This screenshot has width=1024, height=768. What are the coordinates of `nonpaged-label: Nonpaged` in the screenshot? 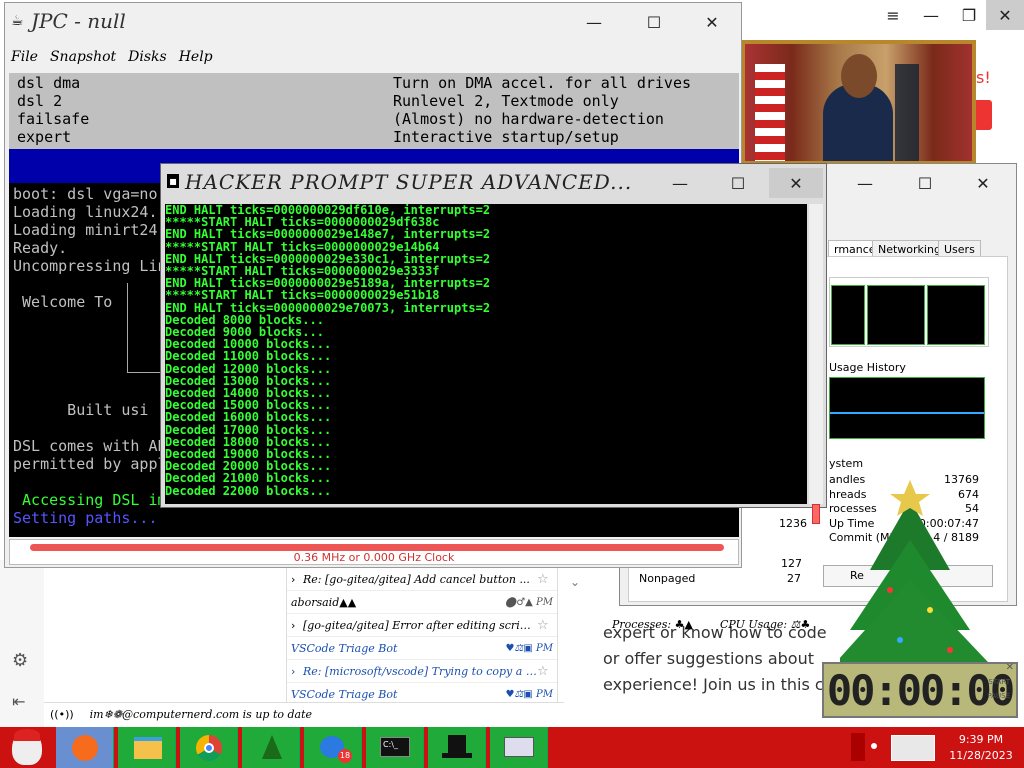 It's located at (667, 578).